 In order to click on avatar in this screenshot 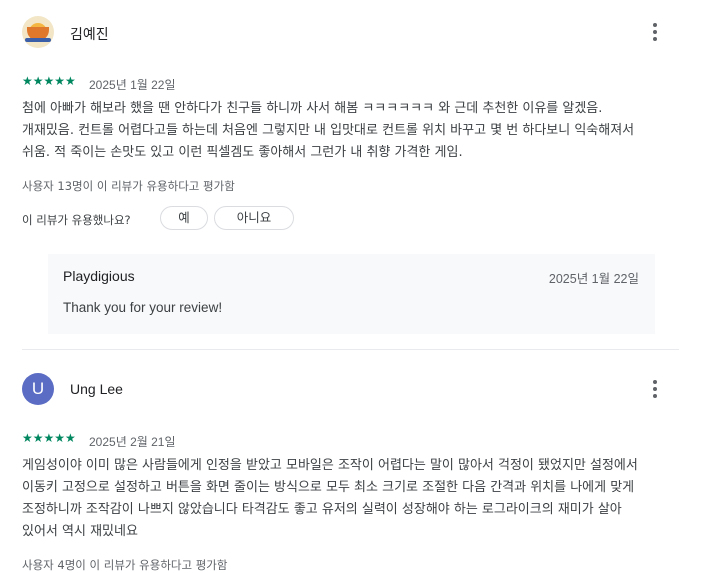, I will do `click(38, 32)`.